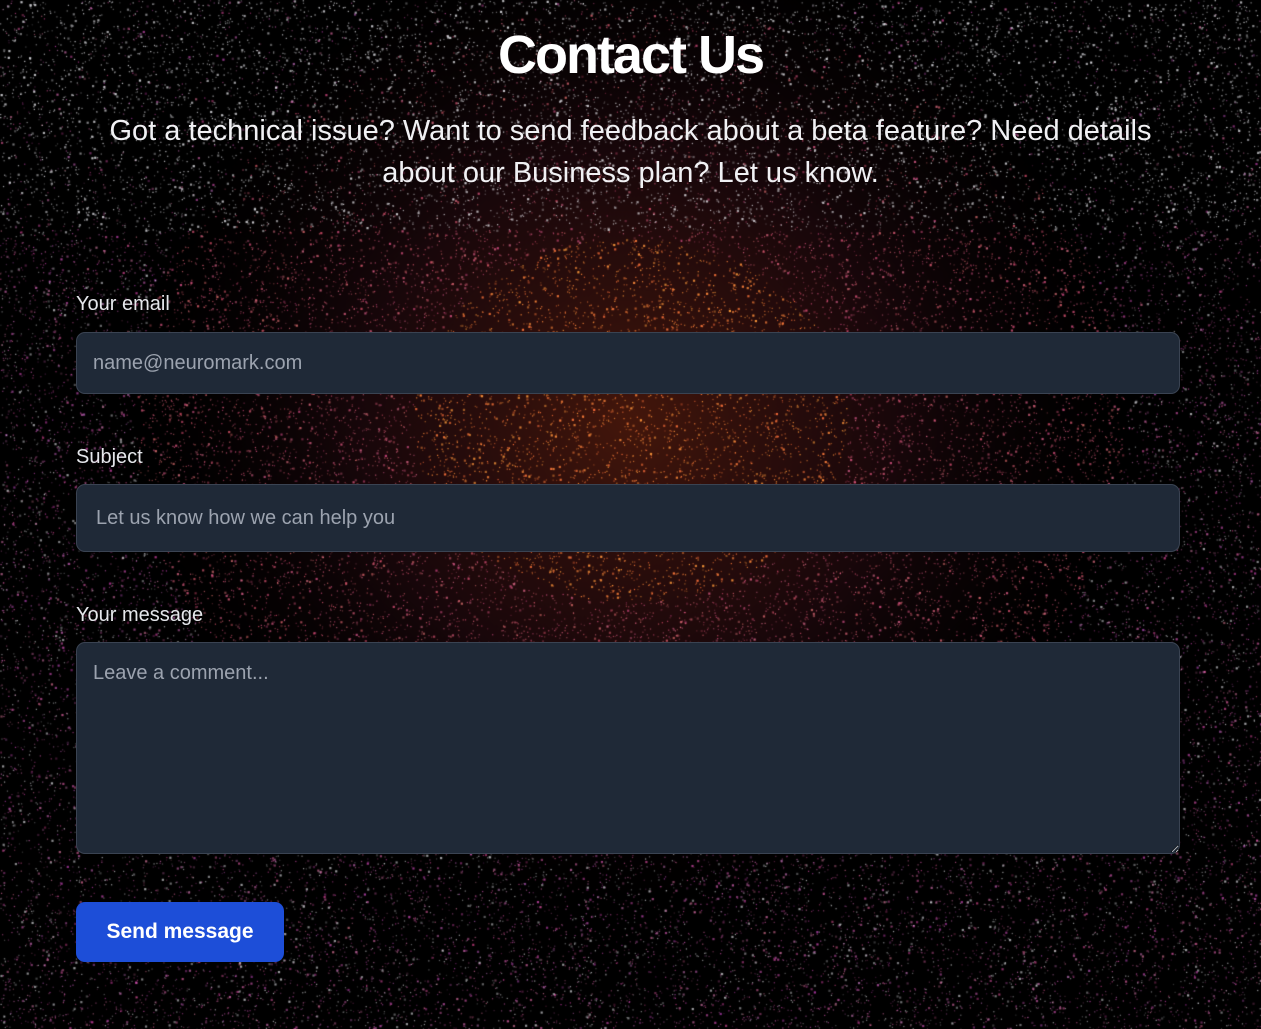  What do you see at coordinates (631, 55) in the screenshot?
I see `page-title: Contact Us` at bounding box center [631, 55].